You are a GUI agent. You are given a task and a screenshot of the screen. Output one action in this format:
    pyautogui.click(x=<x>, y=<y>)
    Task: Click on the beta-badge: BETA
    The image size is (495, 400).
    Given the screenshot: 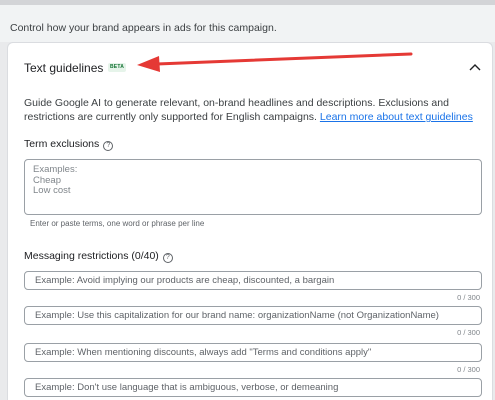 What is the action you would take?
    pyautogui.click(x=117, y=67)
    